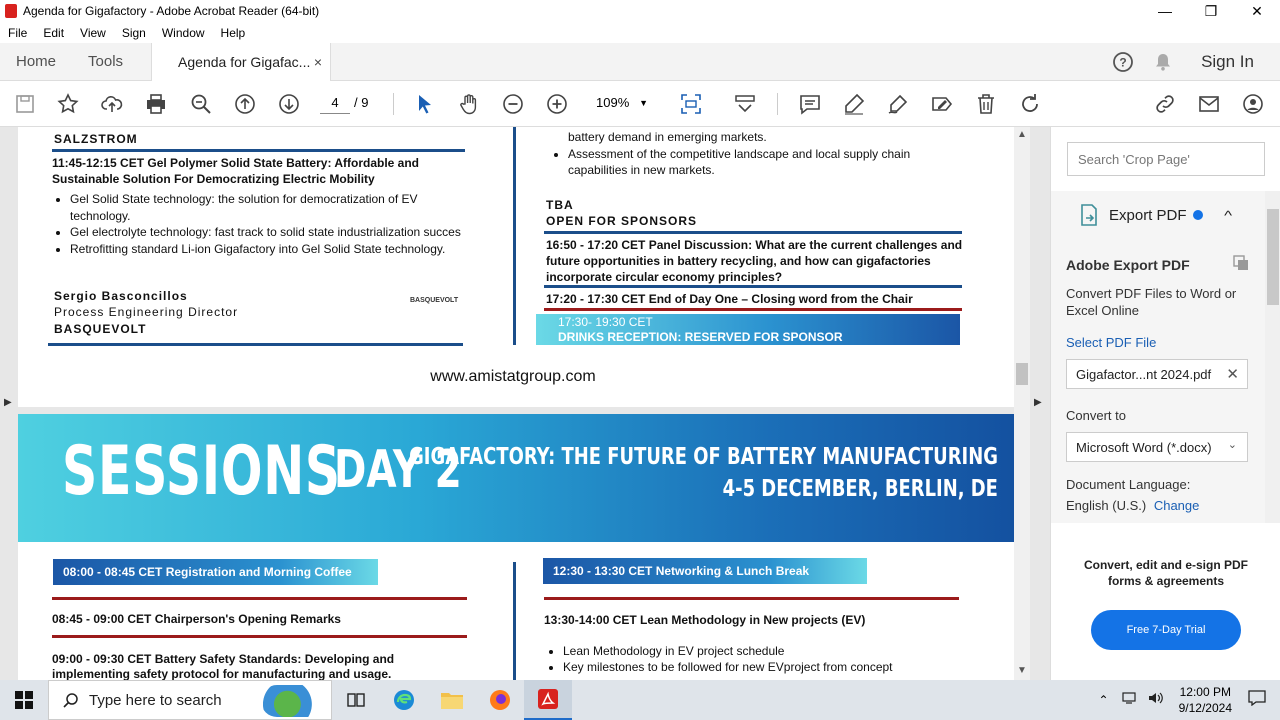 This screenshot has width=1280, height=720. I want to click on fit-page-icon, so click(691, 104).